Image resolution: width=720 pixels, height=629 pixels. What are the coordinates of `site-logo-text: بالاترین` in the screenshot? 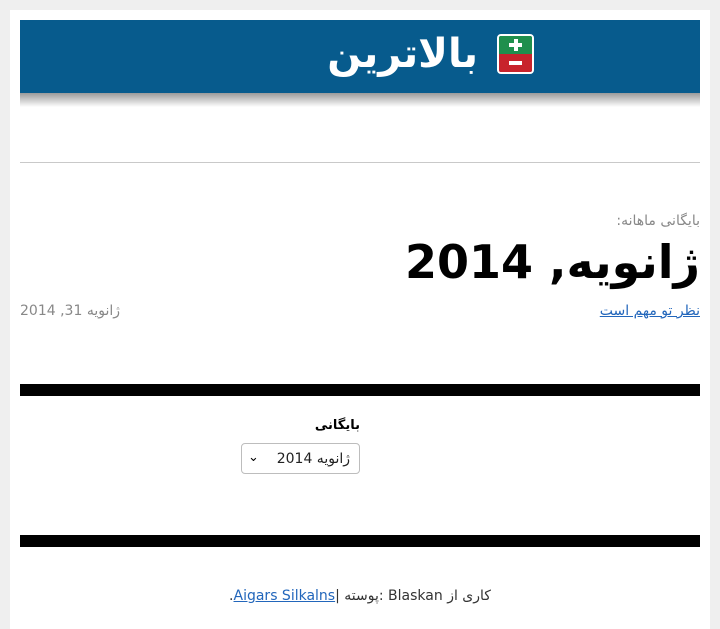 It's located at (403, 54).